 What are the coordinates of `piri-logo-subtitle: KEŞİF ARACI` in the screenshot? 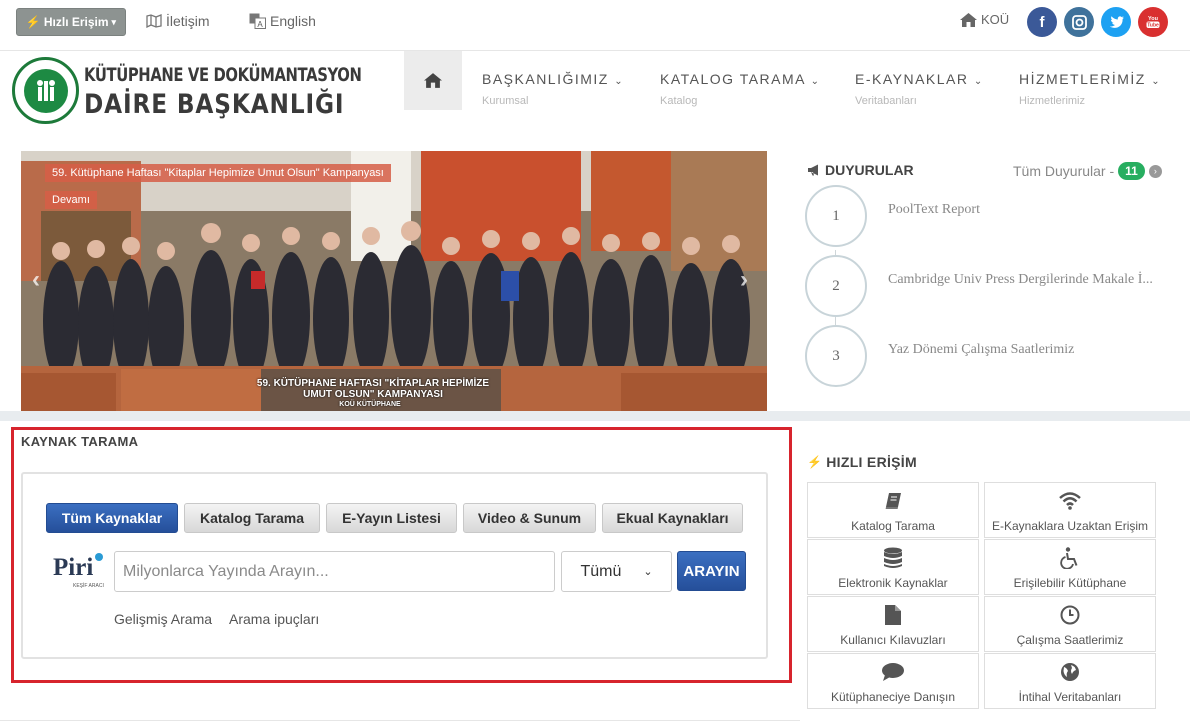 It's located at (88, 586).